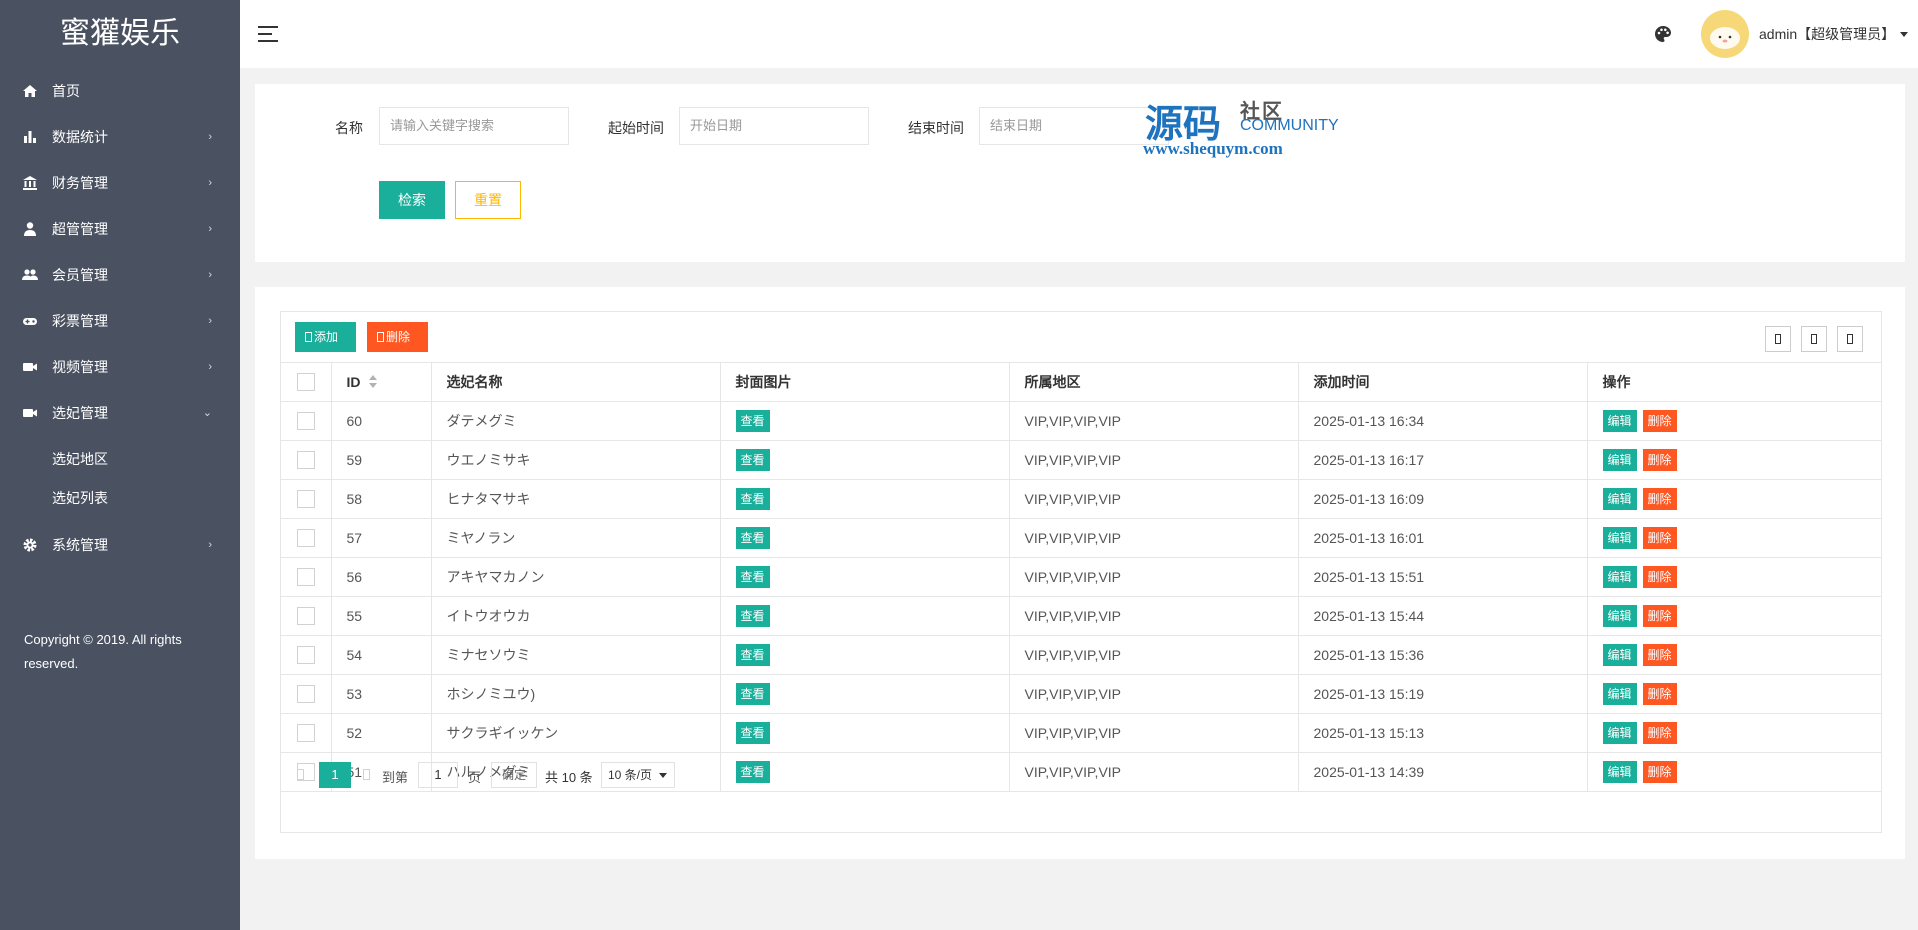  Describe the element at coordinates (514, 775) in the screenshot. I see `confirm-page-button: 确定` at that location.